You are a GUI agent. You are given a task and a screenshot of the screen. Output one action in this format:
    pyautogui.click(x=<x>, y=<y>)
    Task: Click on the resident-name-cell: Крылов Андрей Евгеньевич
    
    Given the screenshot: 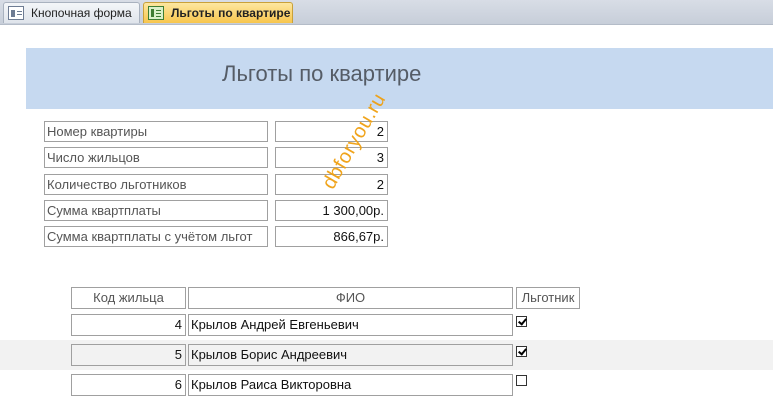 What is the action you would take?
    pyautogui.click(x=350, y=325)
    